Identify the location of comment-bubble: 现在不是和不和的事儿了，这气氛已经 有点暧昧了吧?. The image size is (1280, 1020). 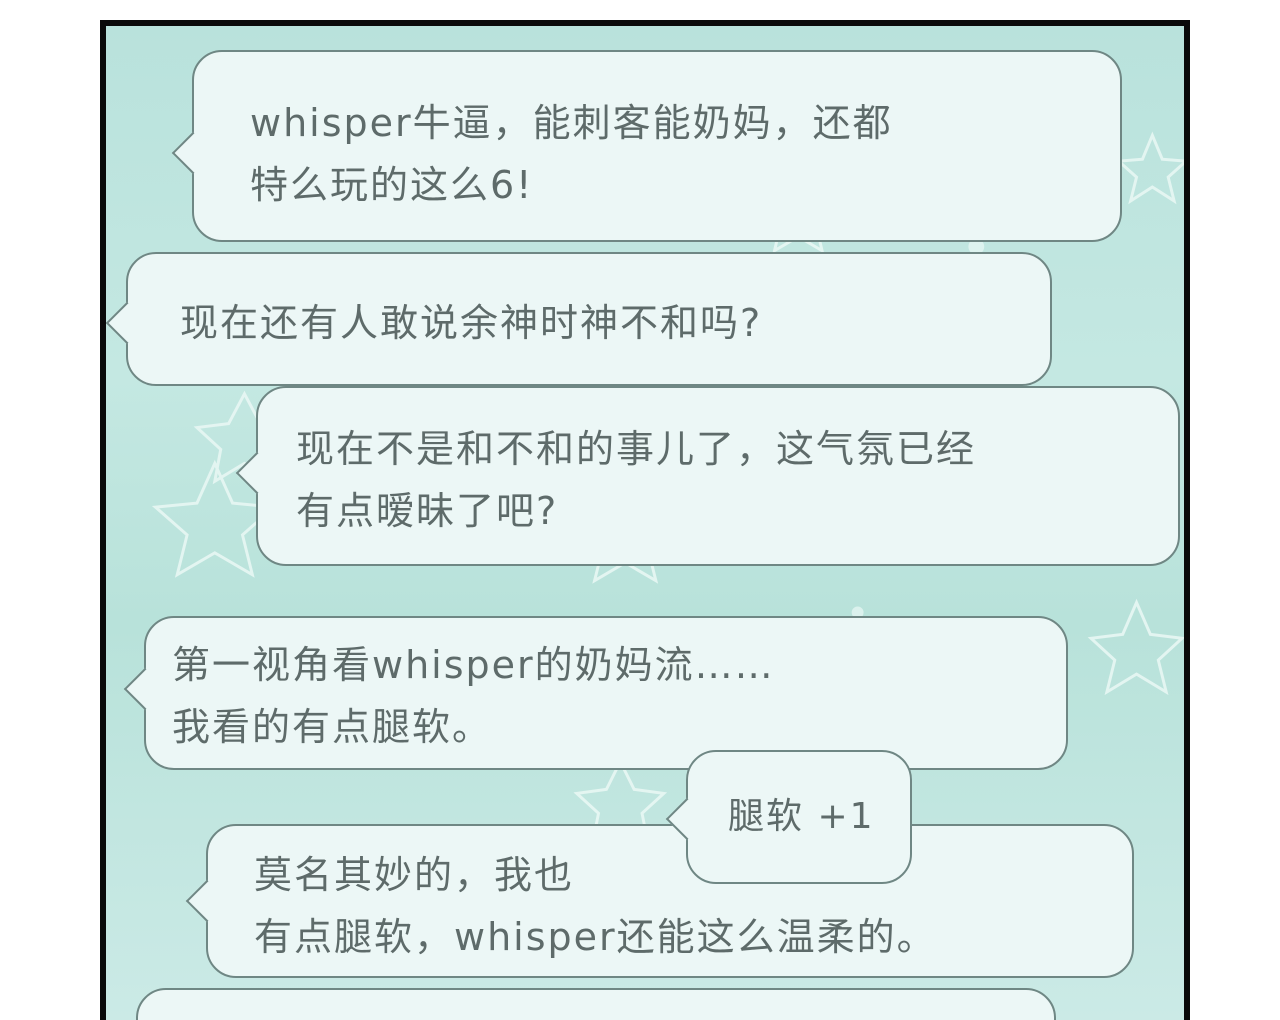
(707, 476).